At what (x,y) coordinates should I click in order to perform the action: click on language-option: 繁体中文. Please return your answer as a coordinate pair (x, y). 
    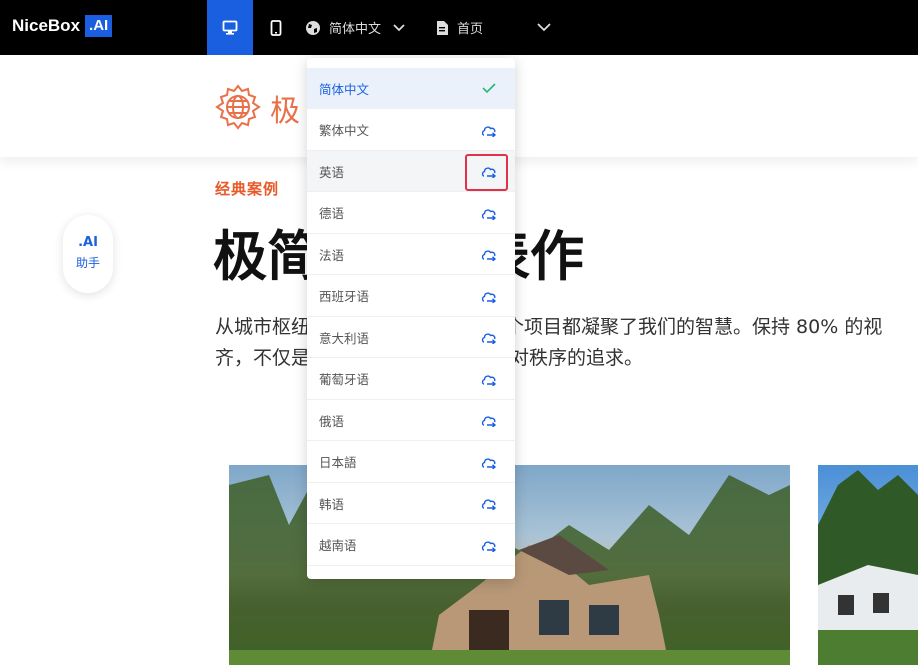
    Looking at the image, I should click on (411, 130).